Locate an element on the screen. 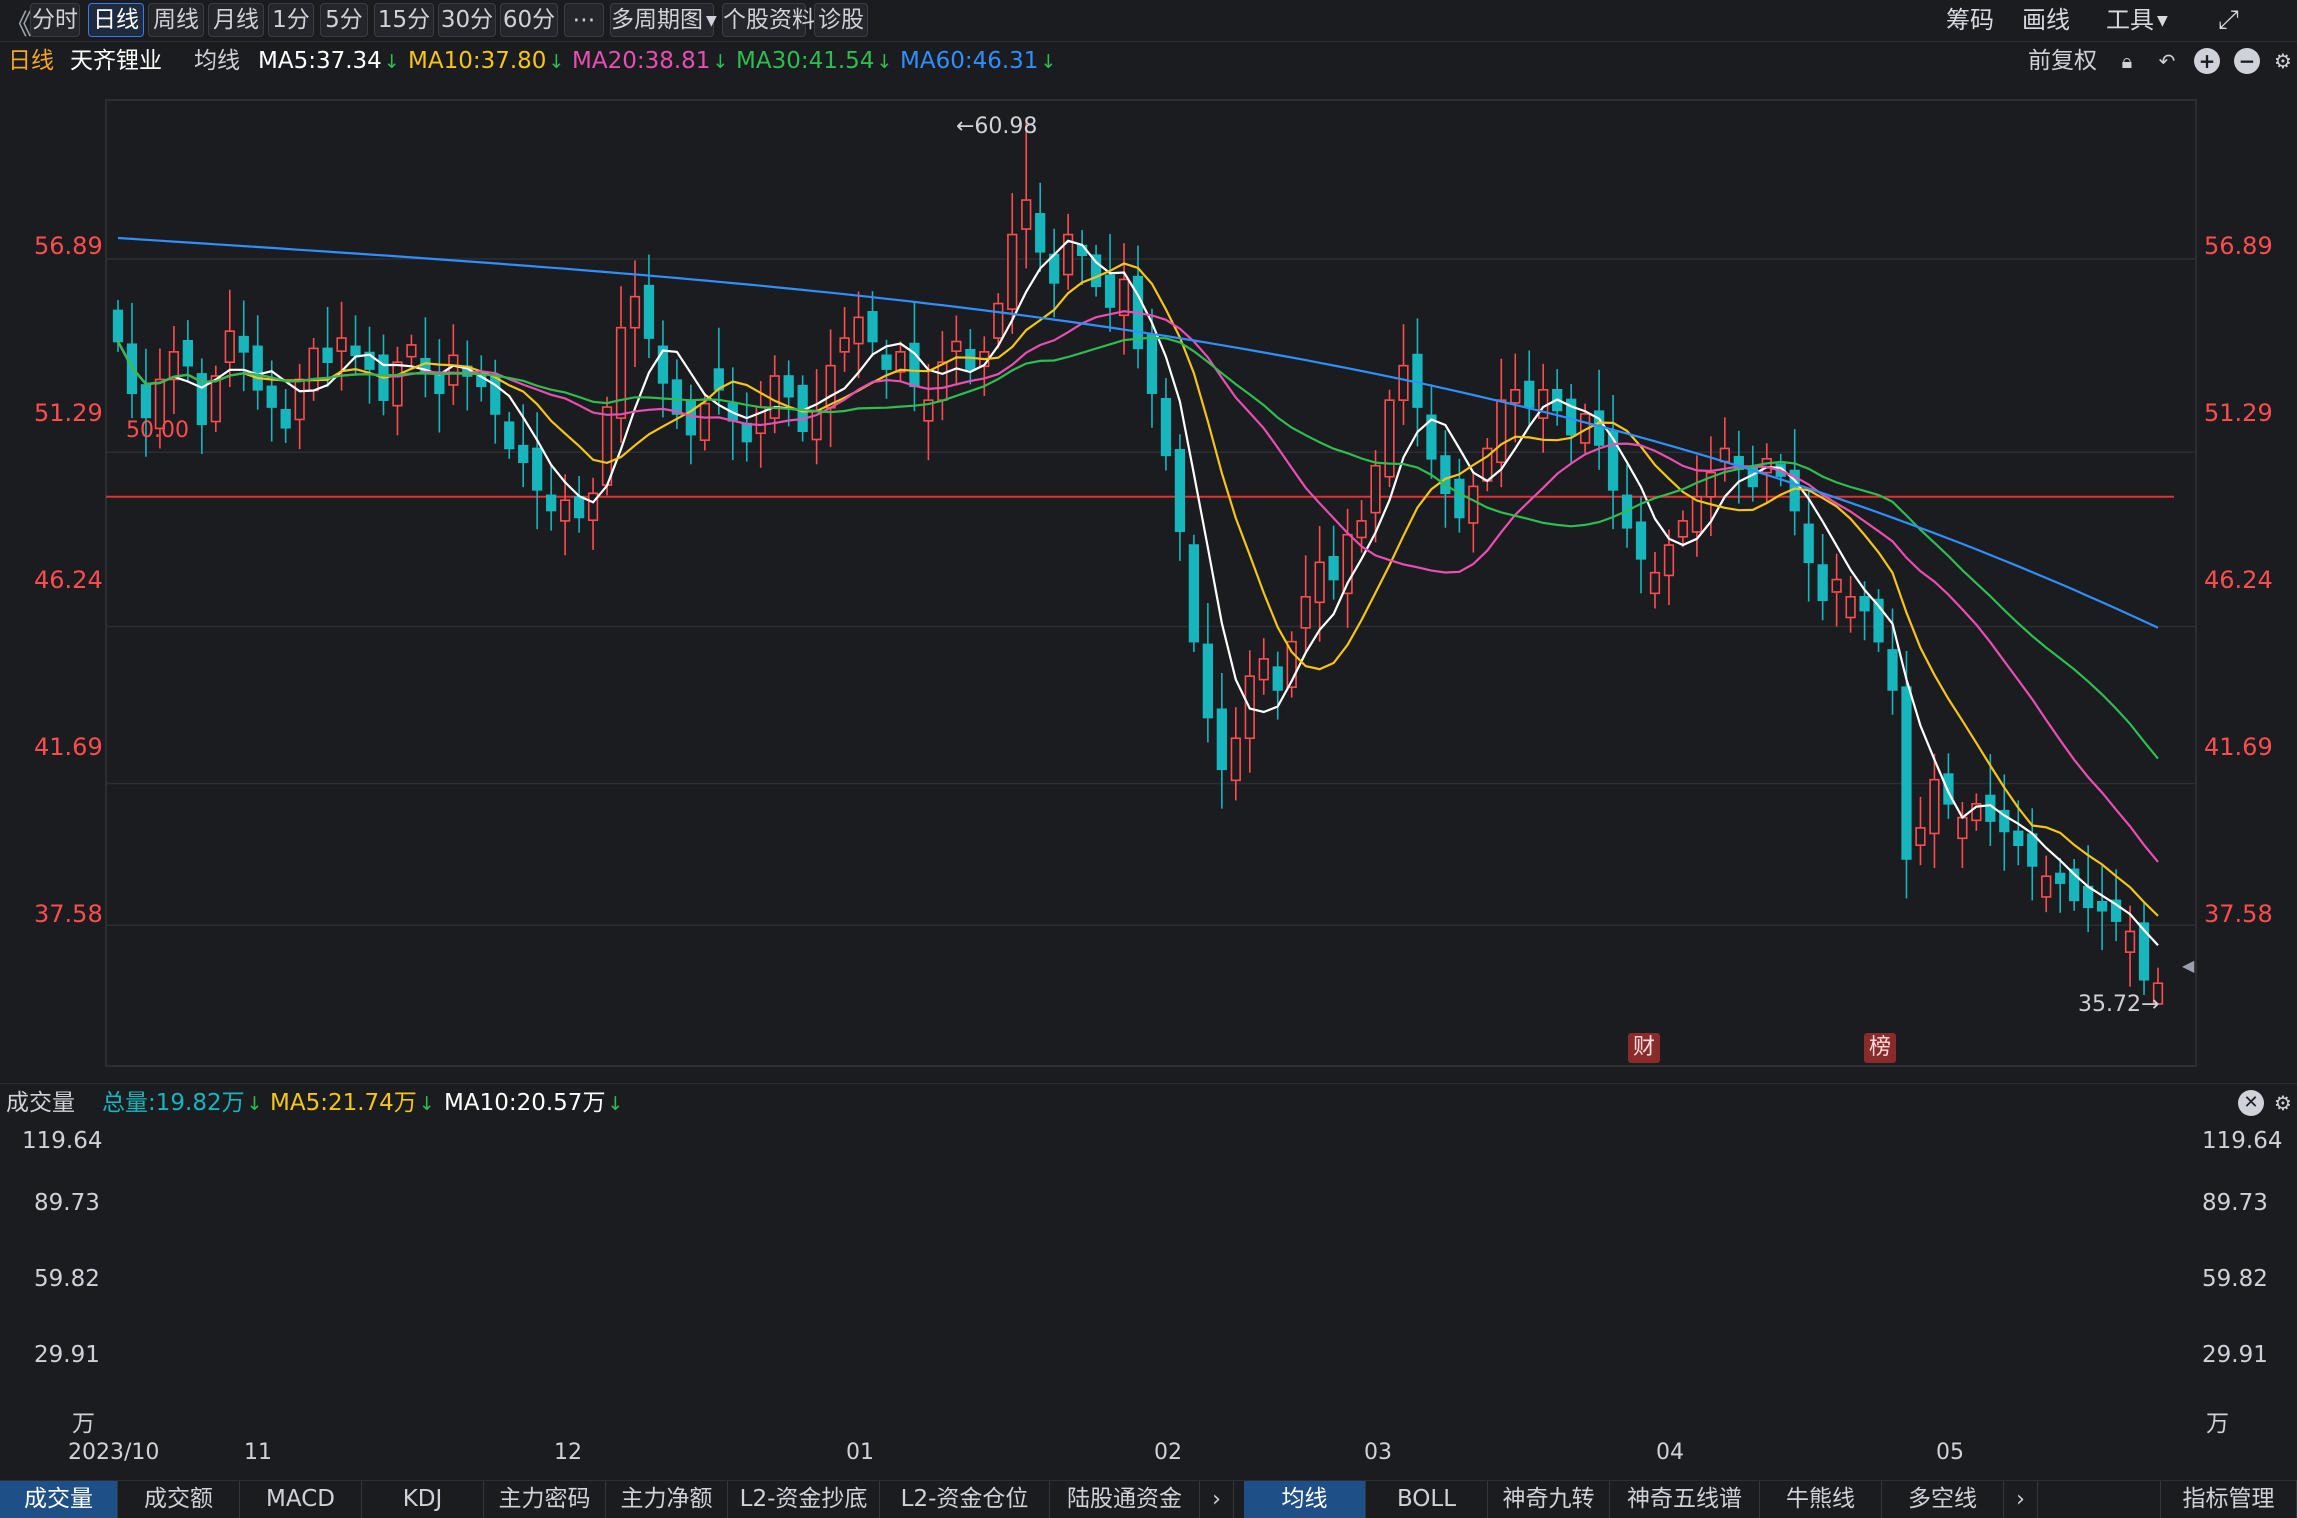  ma-label: 均线 is located at coordinates (217, 61).